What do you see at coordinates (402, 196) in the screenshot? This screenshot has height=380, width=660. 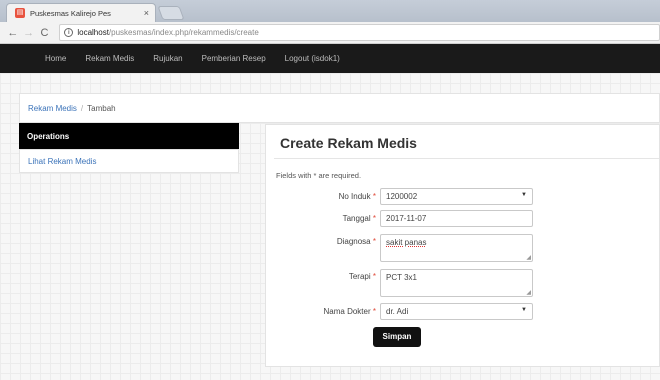 I see `no-induk-value: 1200002` at bounding box center [402, 196].